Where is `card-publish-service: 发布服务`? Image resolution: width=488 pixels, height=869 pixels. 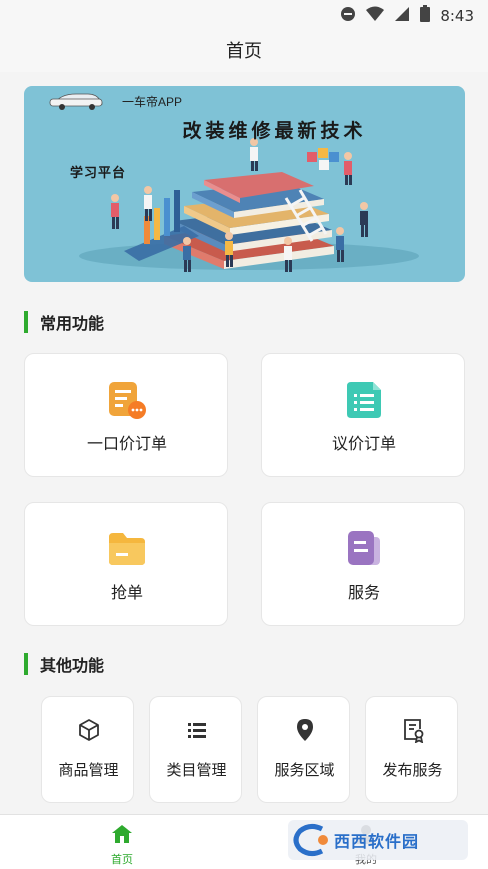 card-publish-service: 发布服务 is located at coordinates (411, 749).